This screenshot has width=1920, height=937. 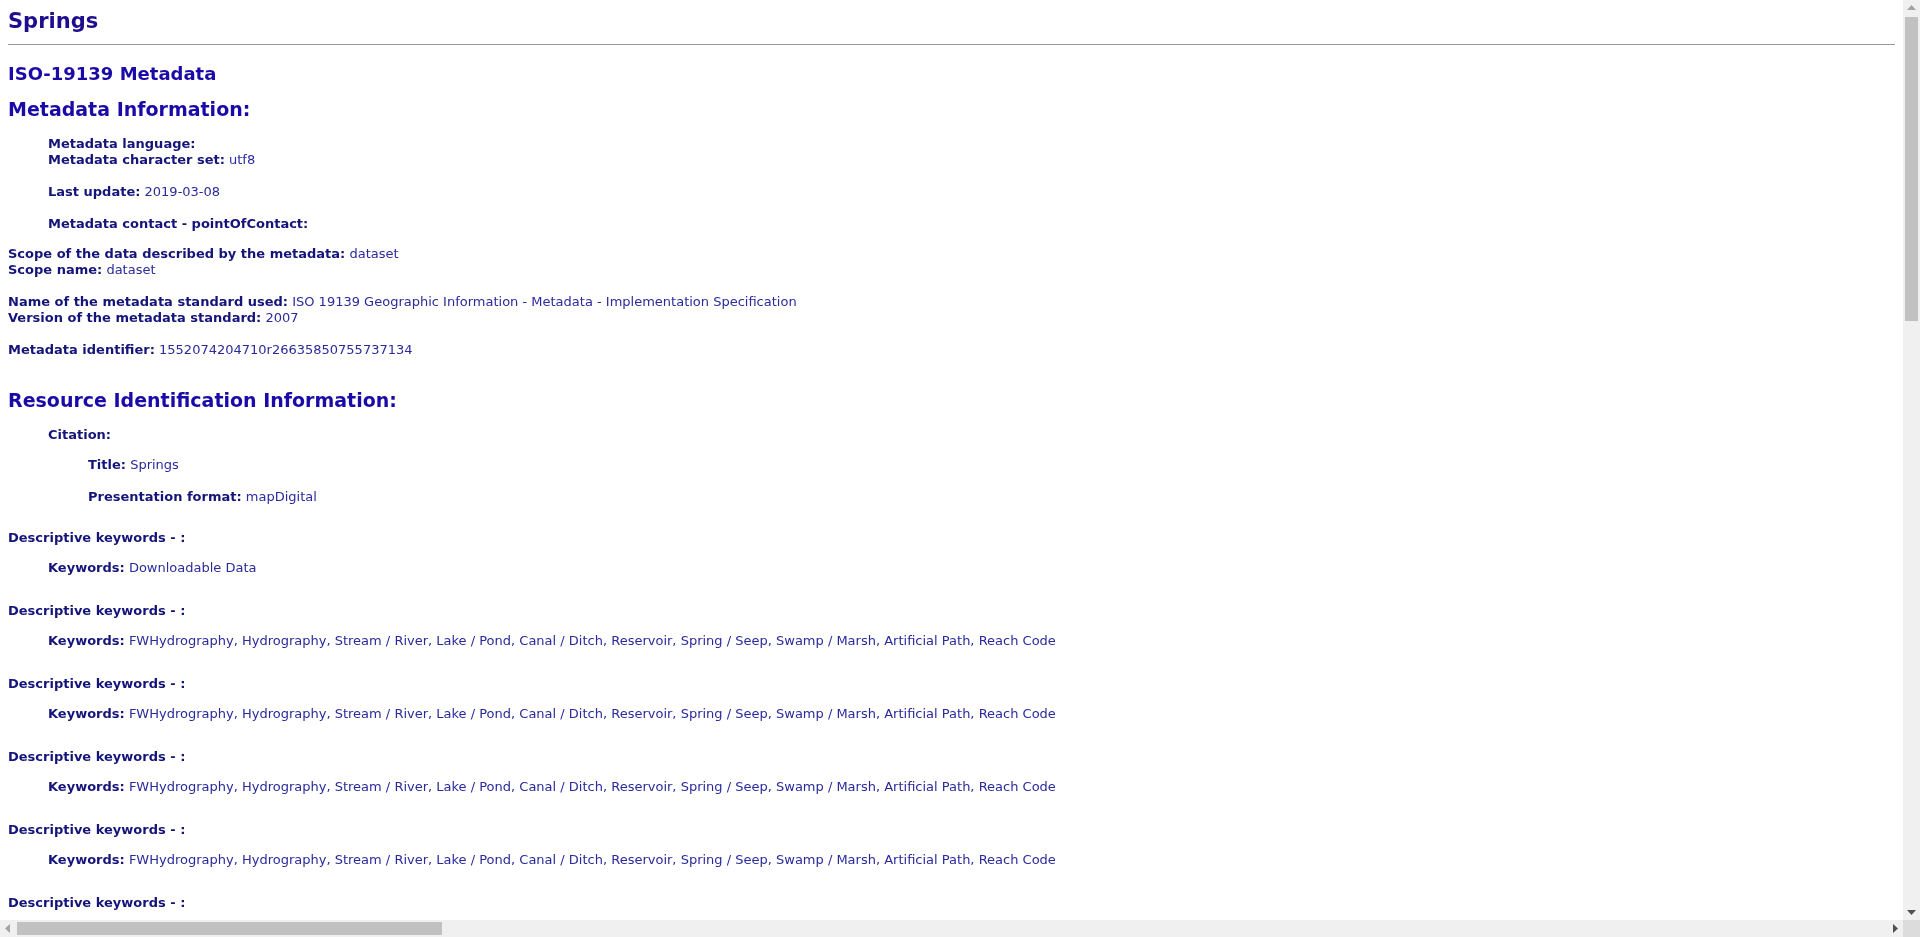 What do you see at coordinates (1911, 912) in the screenshot?
I see `scroll-down-icon` at bounding box center [1911, 912].